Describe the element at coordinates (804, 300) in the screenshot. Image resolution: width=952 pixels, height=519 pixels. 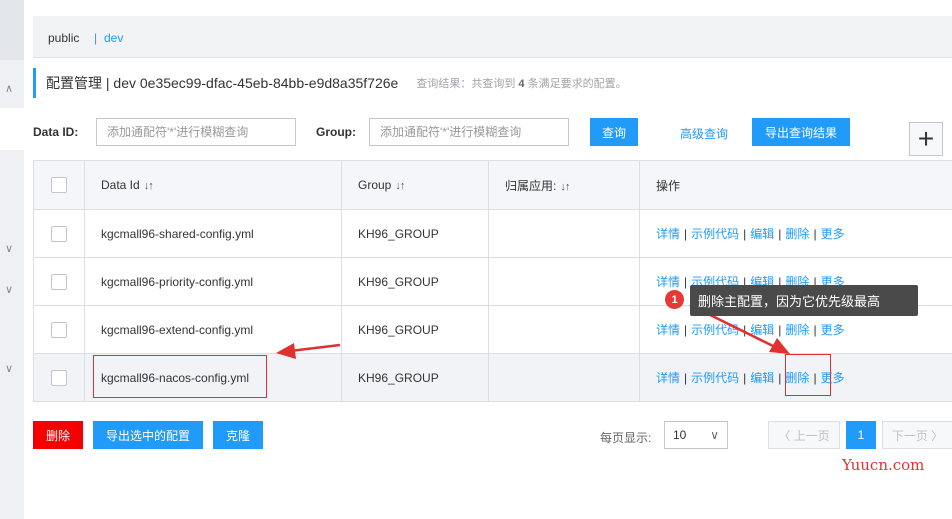
I see `annotation-tooltip: 删除主配置，因为它优先级最高` at that location.